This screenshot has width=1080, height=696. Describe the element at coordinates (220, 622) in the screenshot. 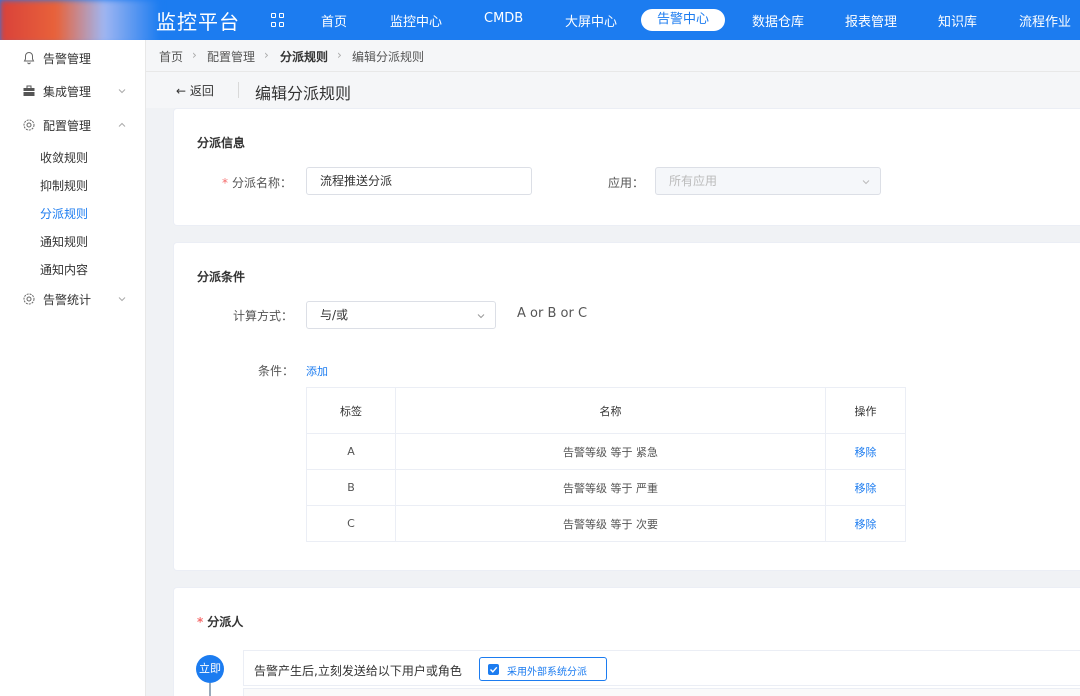

I see `section-title: * 分派人` at that location.